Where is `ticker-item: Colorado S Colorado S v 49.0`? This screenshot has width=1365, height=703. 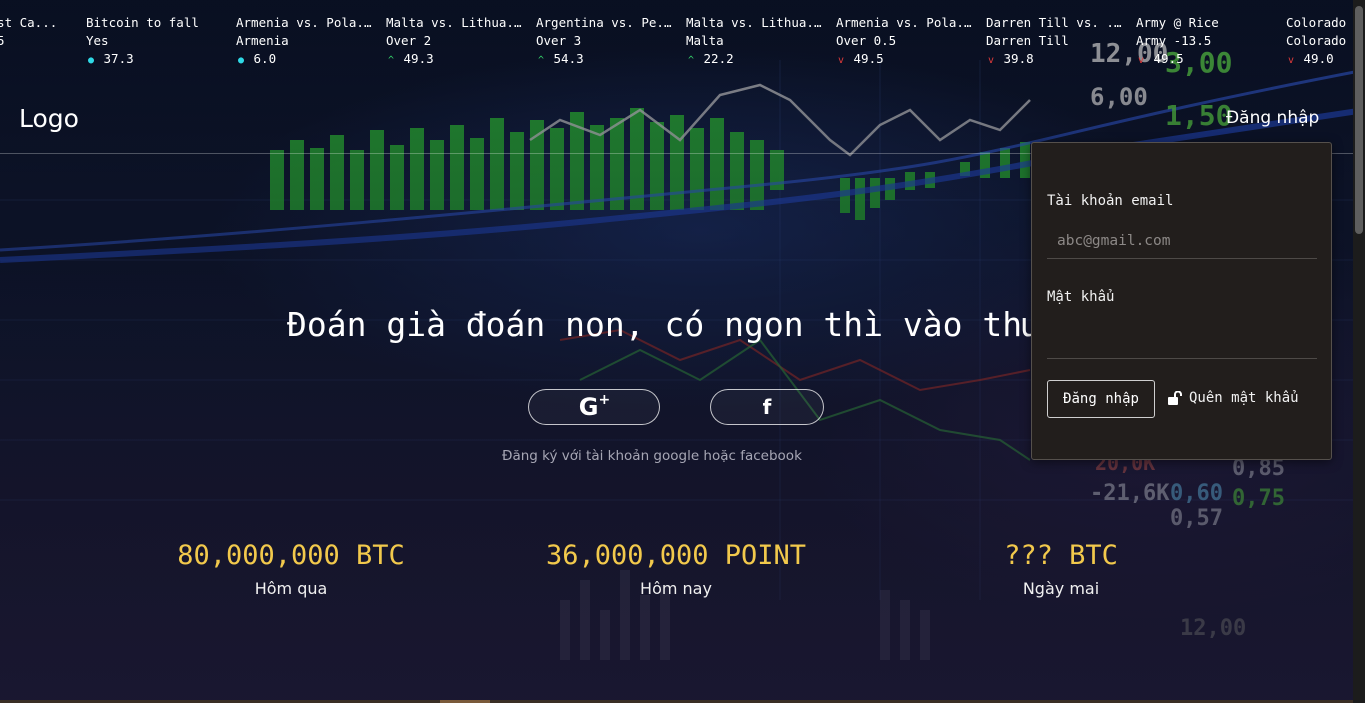
ticker-item: Colorado S Colorado S v 49.0 is located at coordinates (1319, 42).